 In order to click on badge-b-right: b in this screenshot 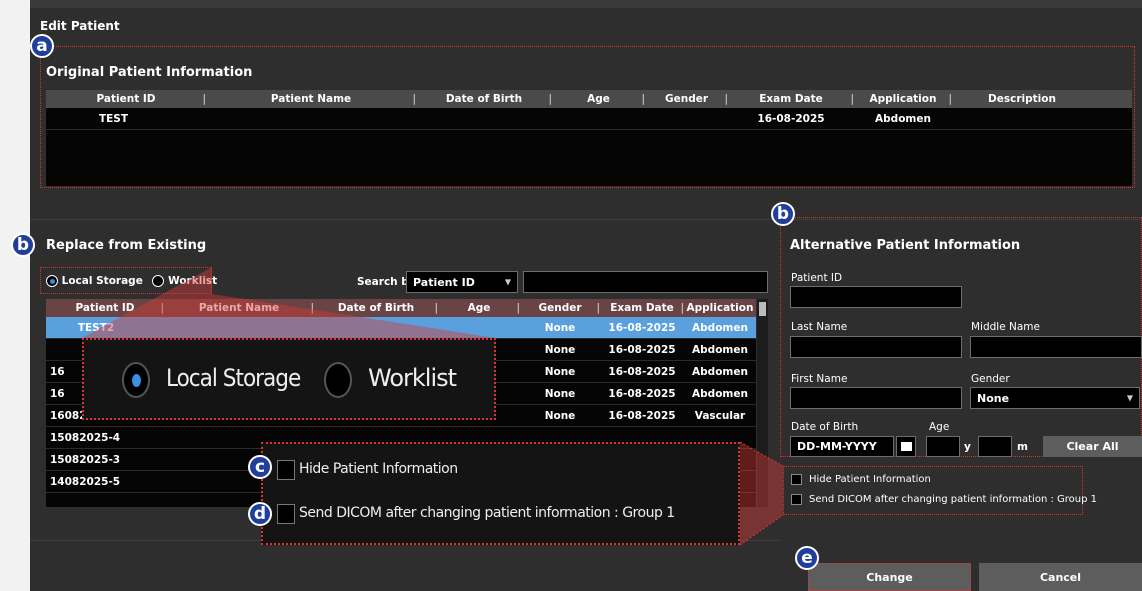, I will do `click(783, 214)`.